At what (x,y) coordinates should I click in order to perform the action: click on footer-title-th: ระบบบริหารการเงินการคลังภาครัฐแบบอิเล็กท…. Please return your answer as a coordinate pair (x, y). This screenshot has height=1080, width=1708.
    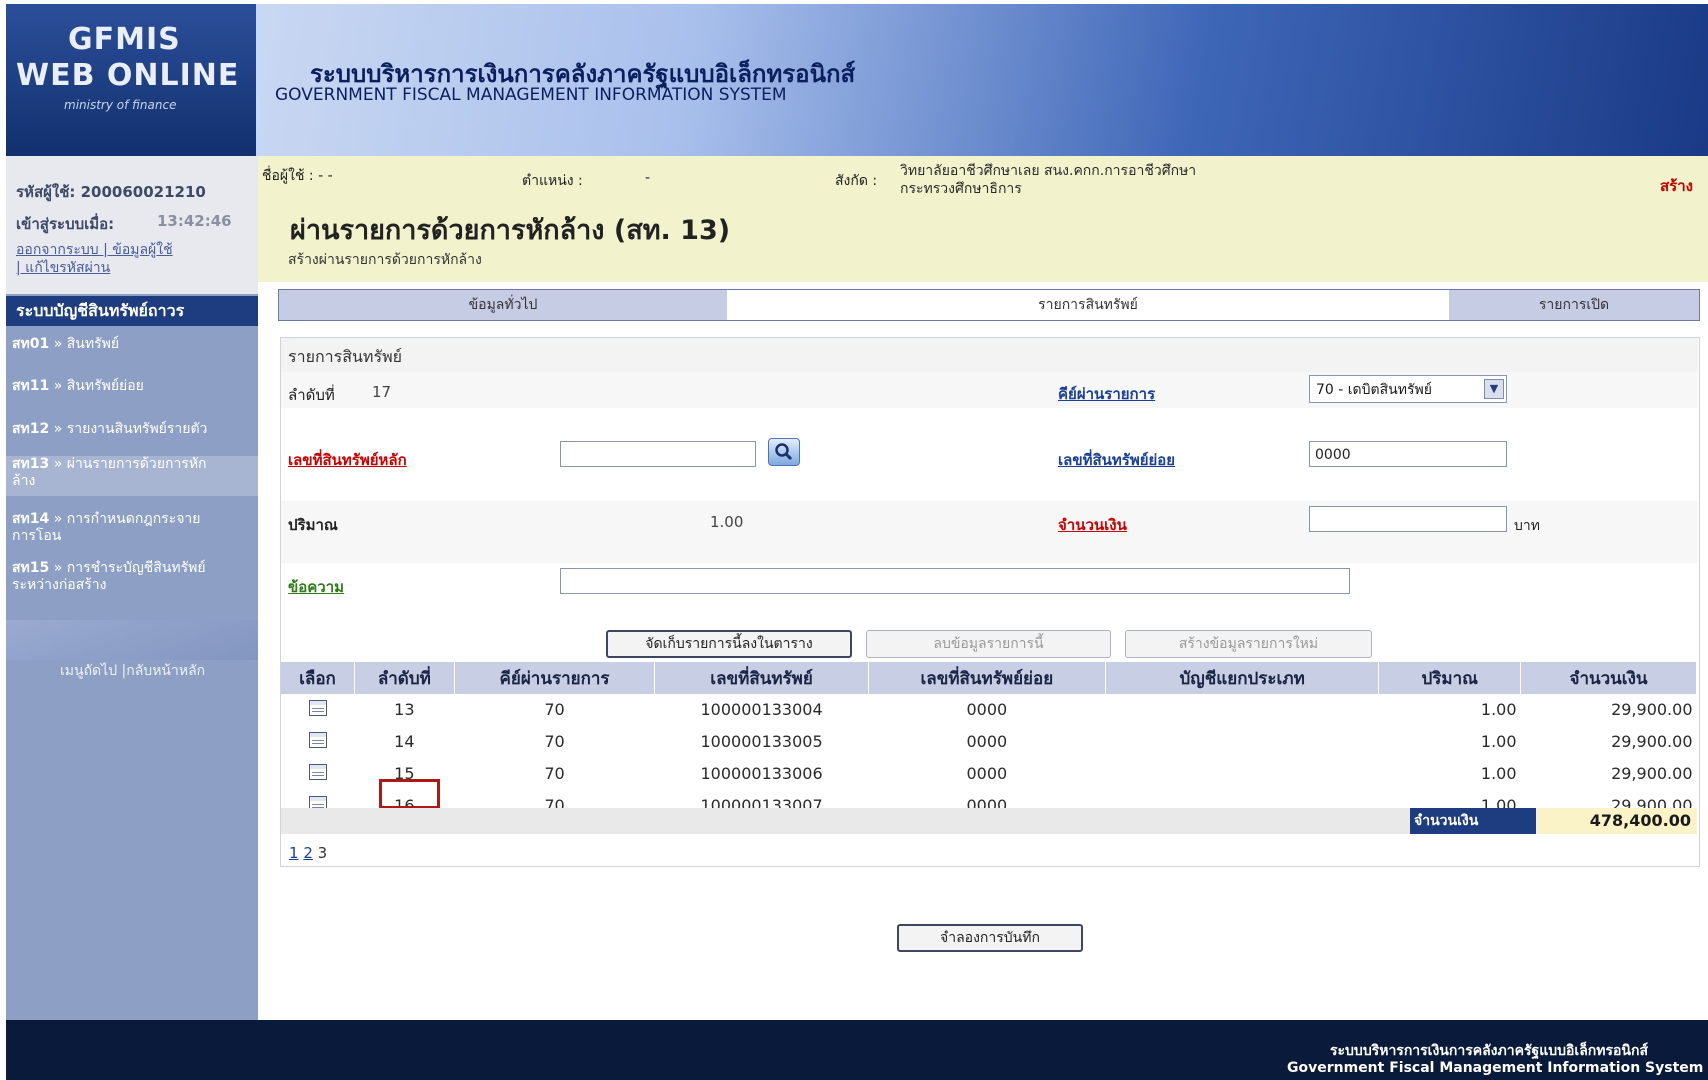
    Looking at the image, I should click on (1489, 1051).